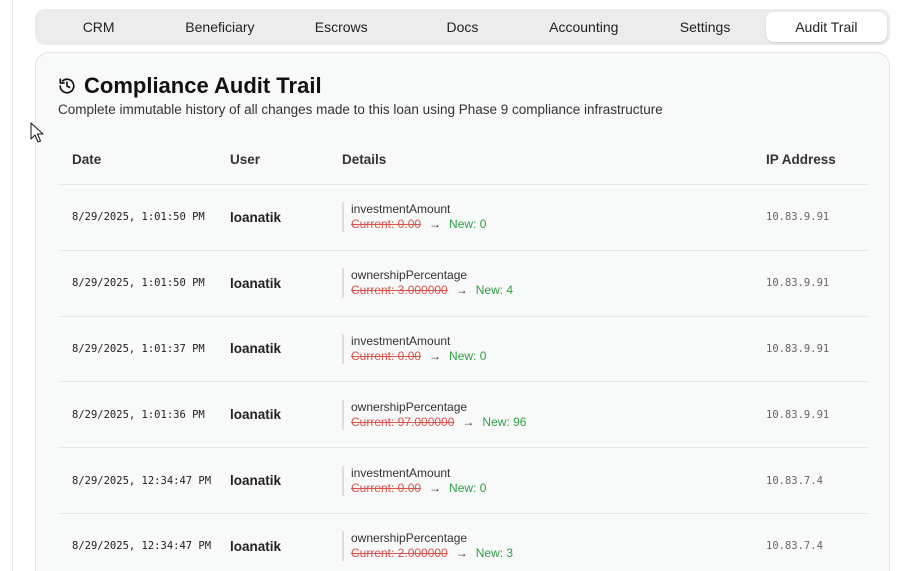  Describe the element at coordinates (98, 27) in the screenshot. I see `tab-crm: CRM` at that location.